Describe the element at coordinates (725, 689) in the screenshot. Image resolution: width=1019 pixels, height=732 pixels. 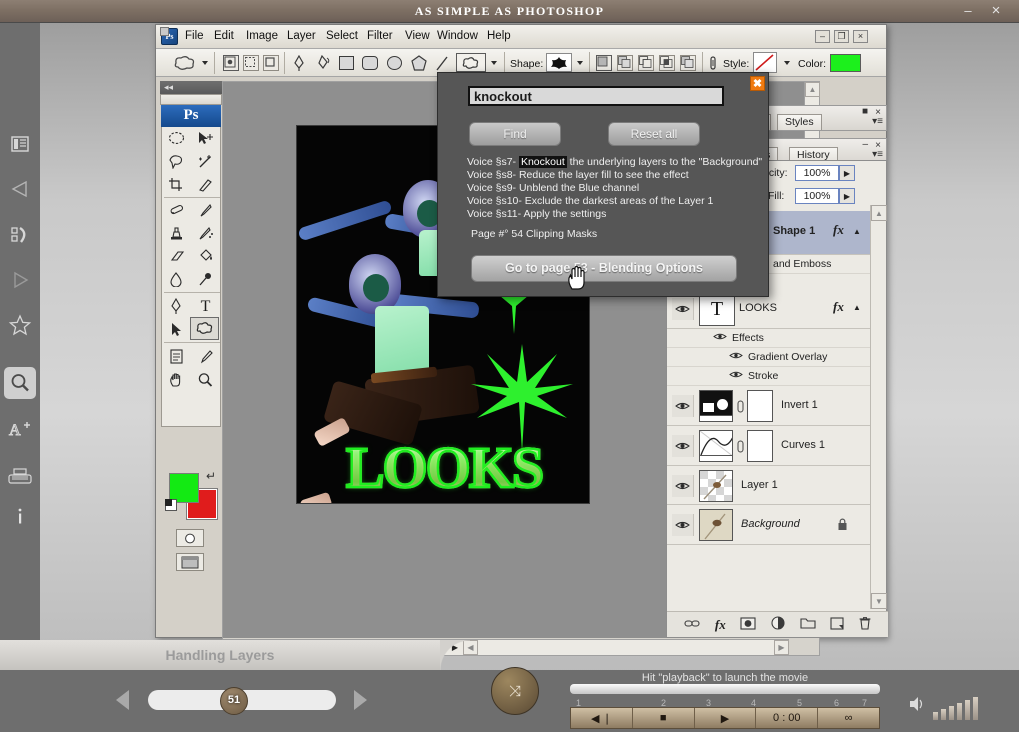
I see `movie-progress-bar` at that location.